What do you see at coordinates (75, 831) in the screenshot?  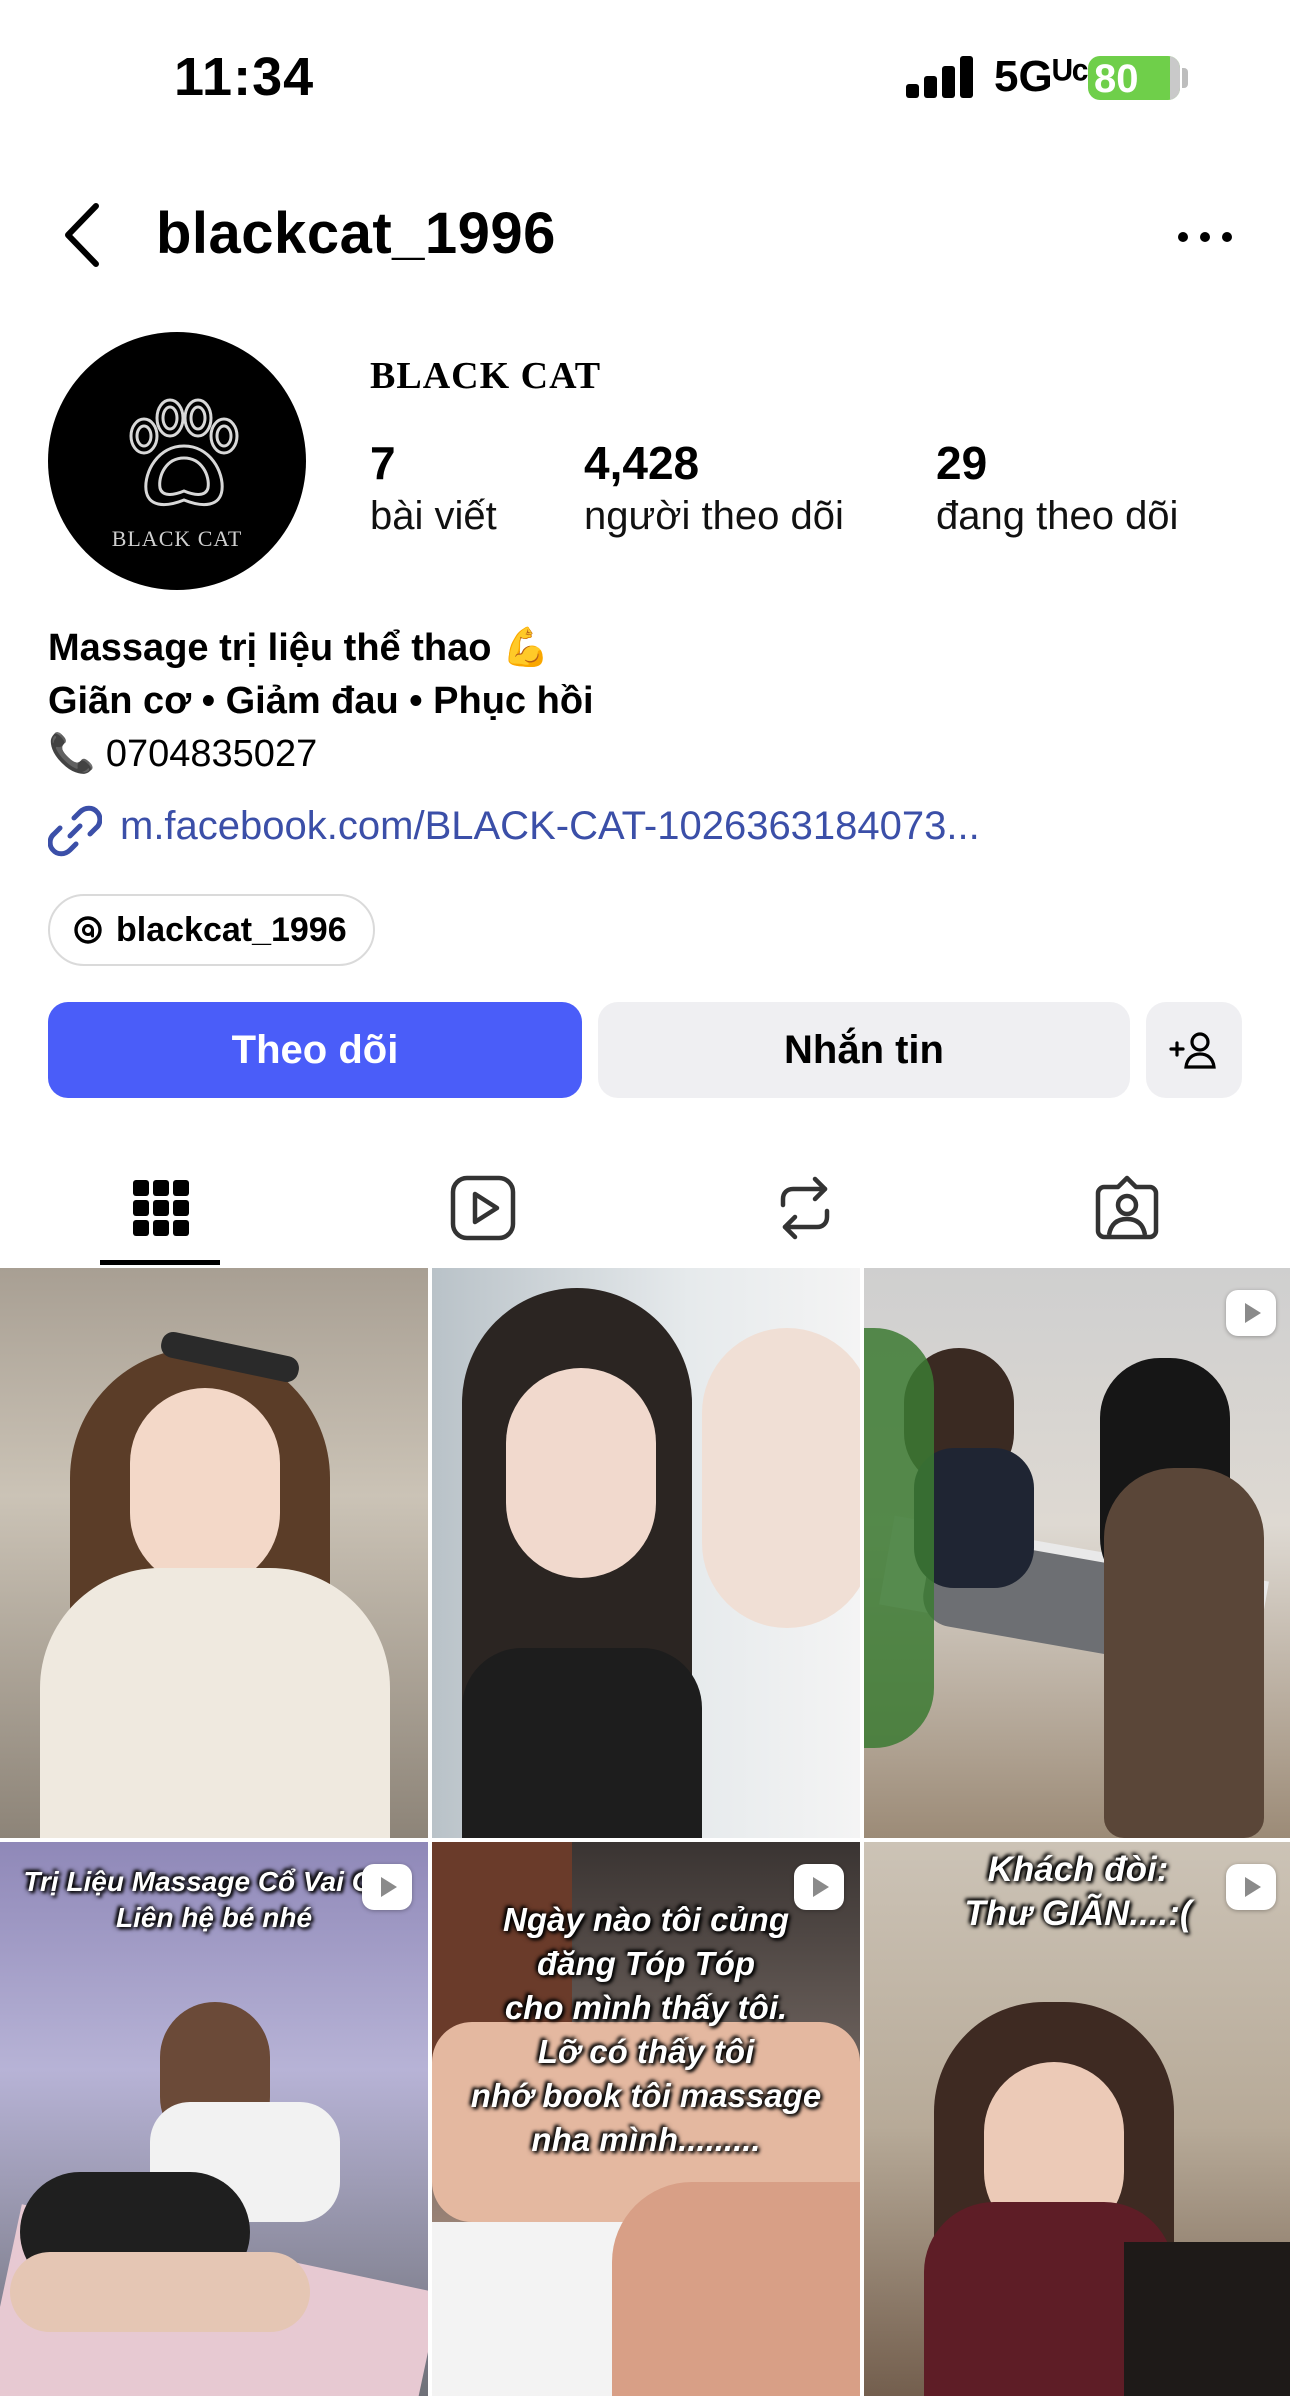 I see `link-icon` at bounding box center [75, 831].